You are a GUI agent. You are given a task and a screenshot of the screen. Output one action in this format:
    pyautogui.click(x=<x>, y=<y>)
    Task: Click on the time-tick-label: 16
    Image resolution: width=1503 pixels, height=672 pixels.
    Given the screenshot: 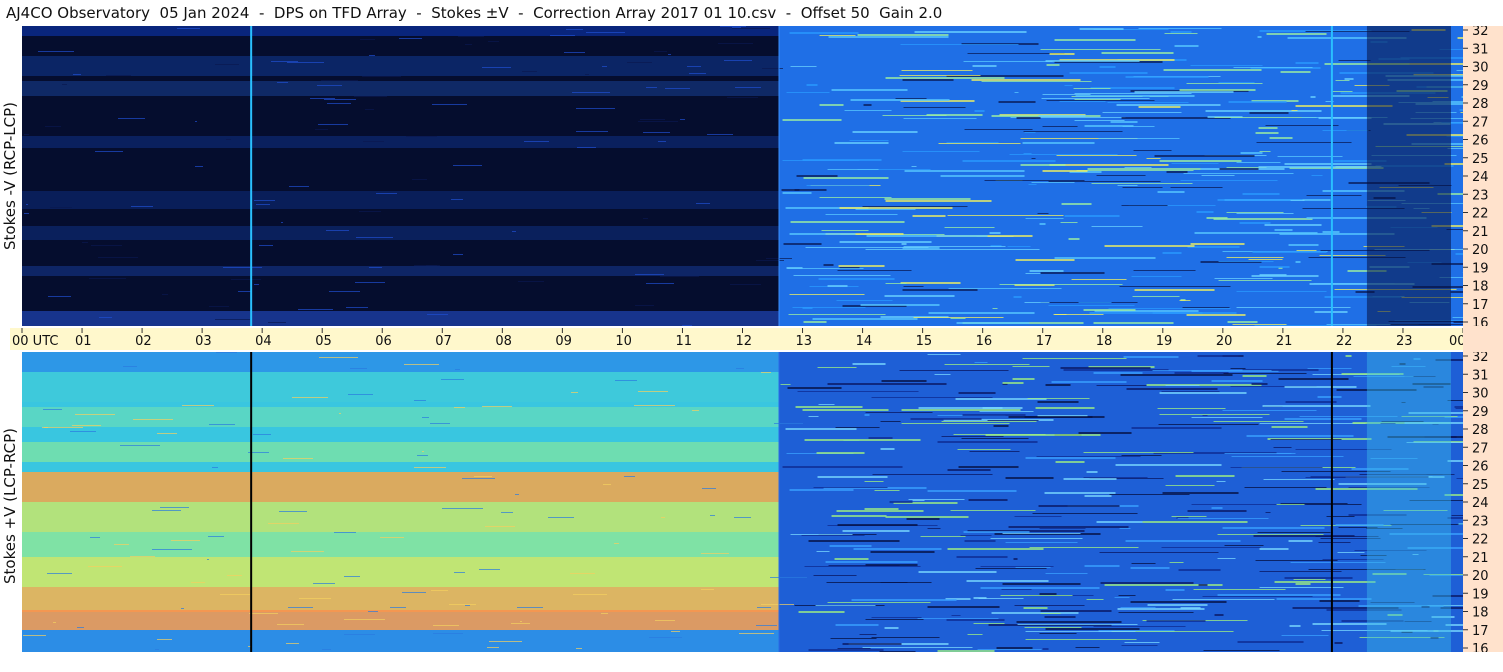 What is the action you would take?
    pyautogui.click(x=984, y=341)
    